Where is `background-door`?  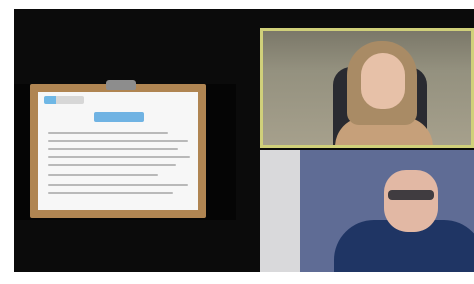
background-door is located at coordinates (280, 211).